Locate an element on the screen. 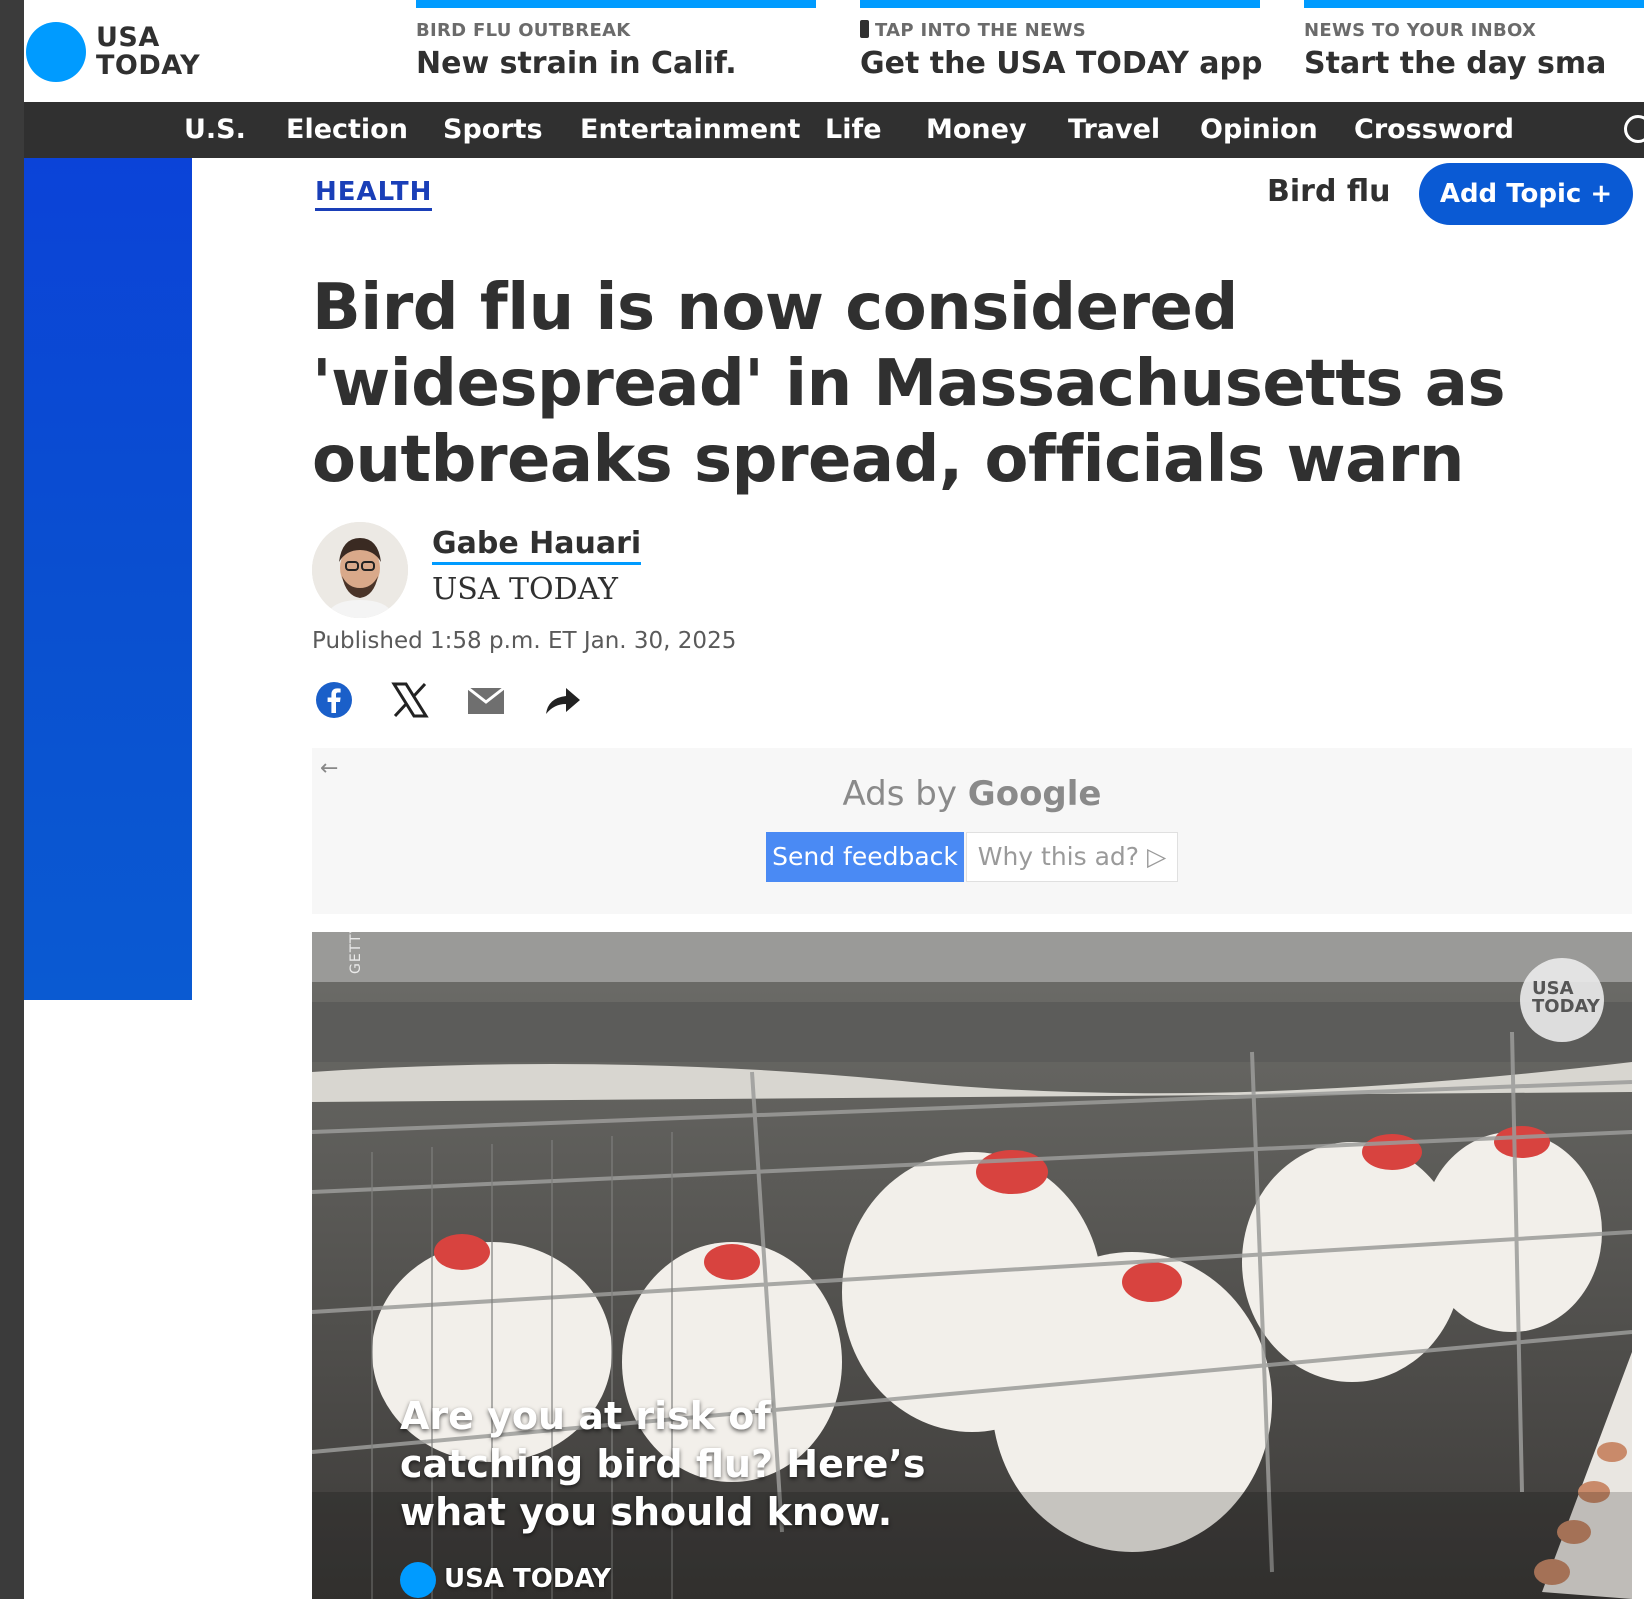 Image resolution: width=1644 pixels, height=1599 pixels. author-avatar is located at coordinates (360, 570).